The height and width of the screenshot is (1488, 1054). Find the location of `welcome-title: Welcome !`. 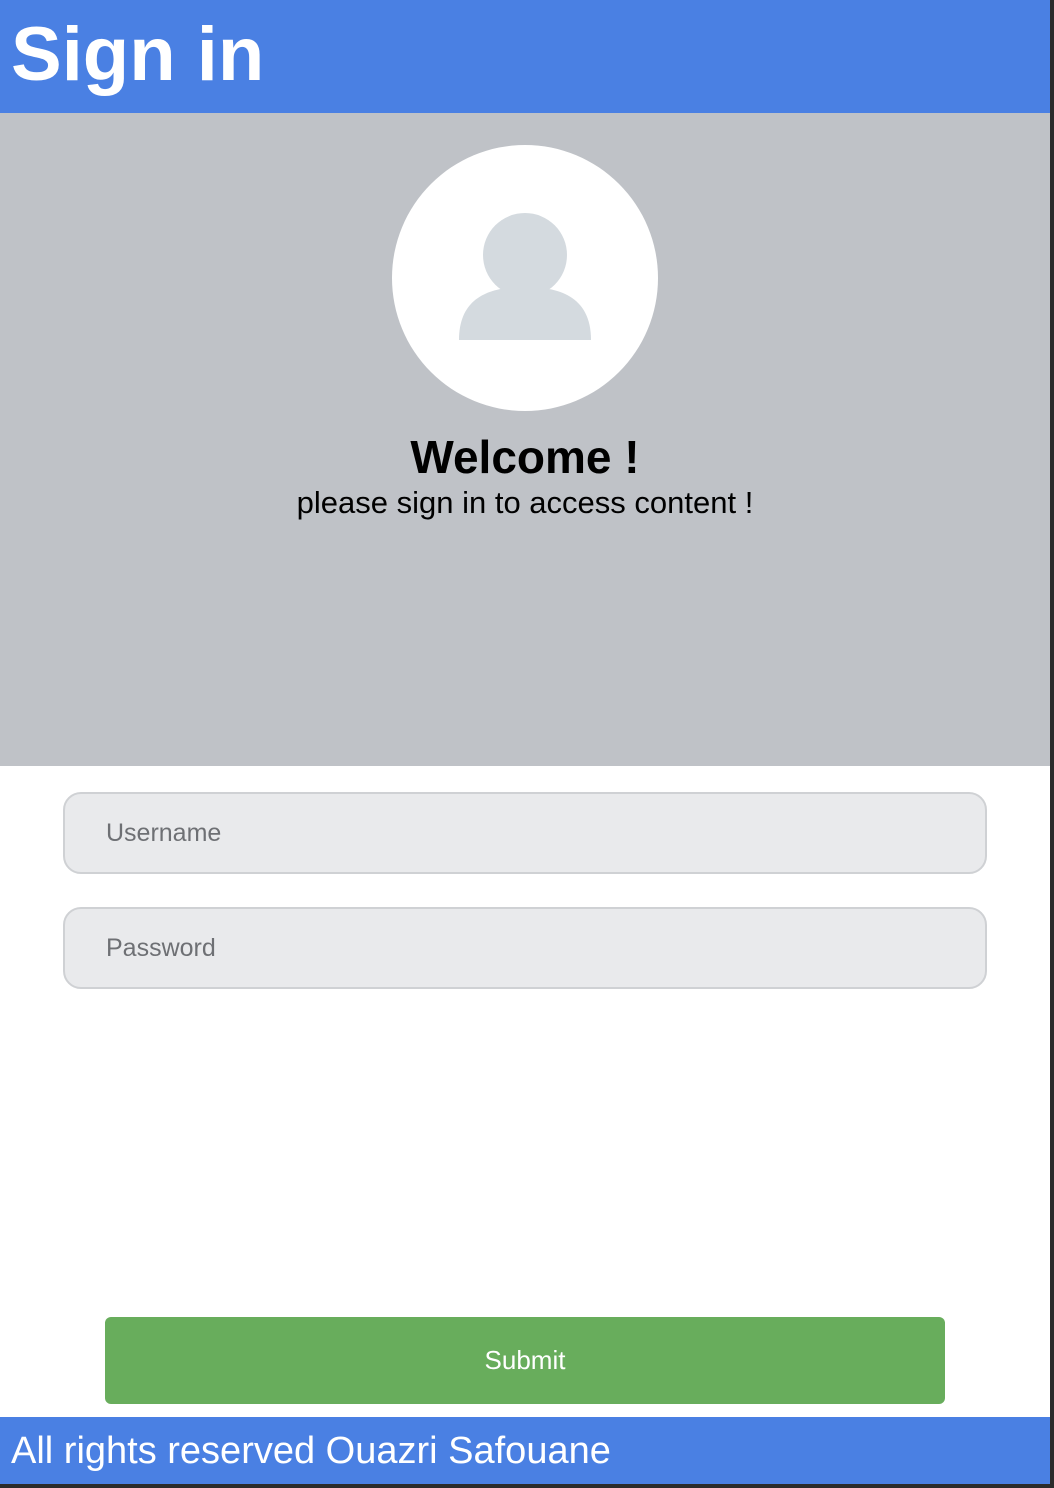

welcome-title: Welcome ! is located at coordinates (525, 457).